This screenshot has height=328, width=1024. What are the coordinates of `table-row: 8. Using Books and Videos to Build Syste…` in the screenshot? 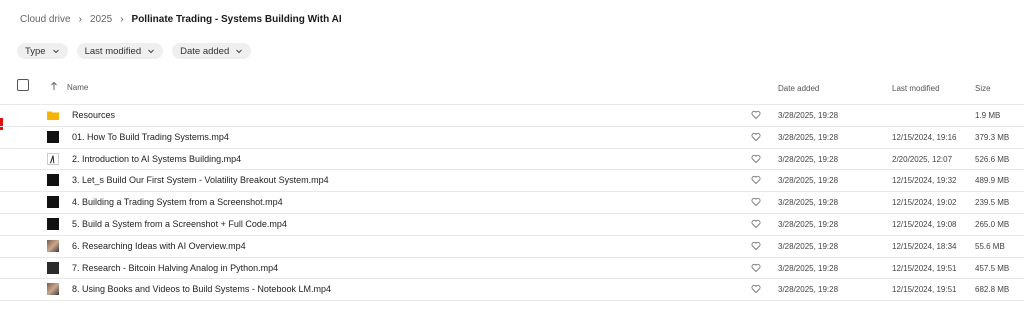 It's located at (512, 290).